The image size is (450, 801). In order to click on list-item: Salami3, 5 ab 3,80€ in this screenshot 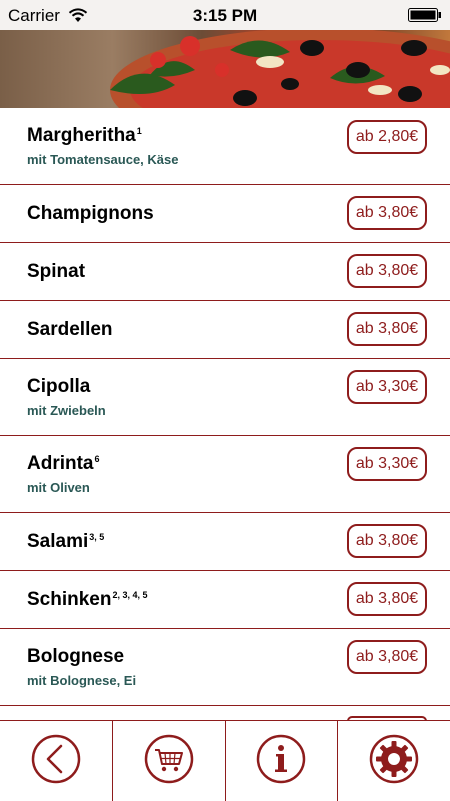, I will do `click(225, 542)`.